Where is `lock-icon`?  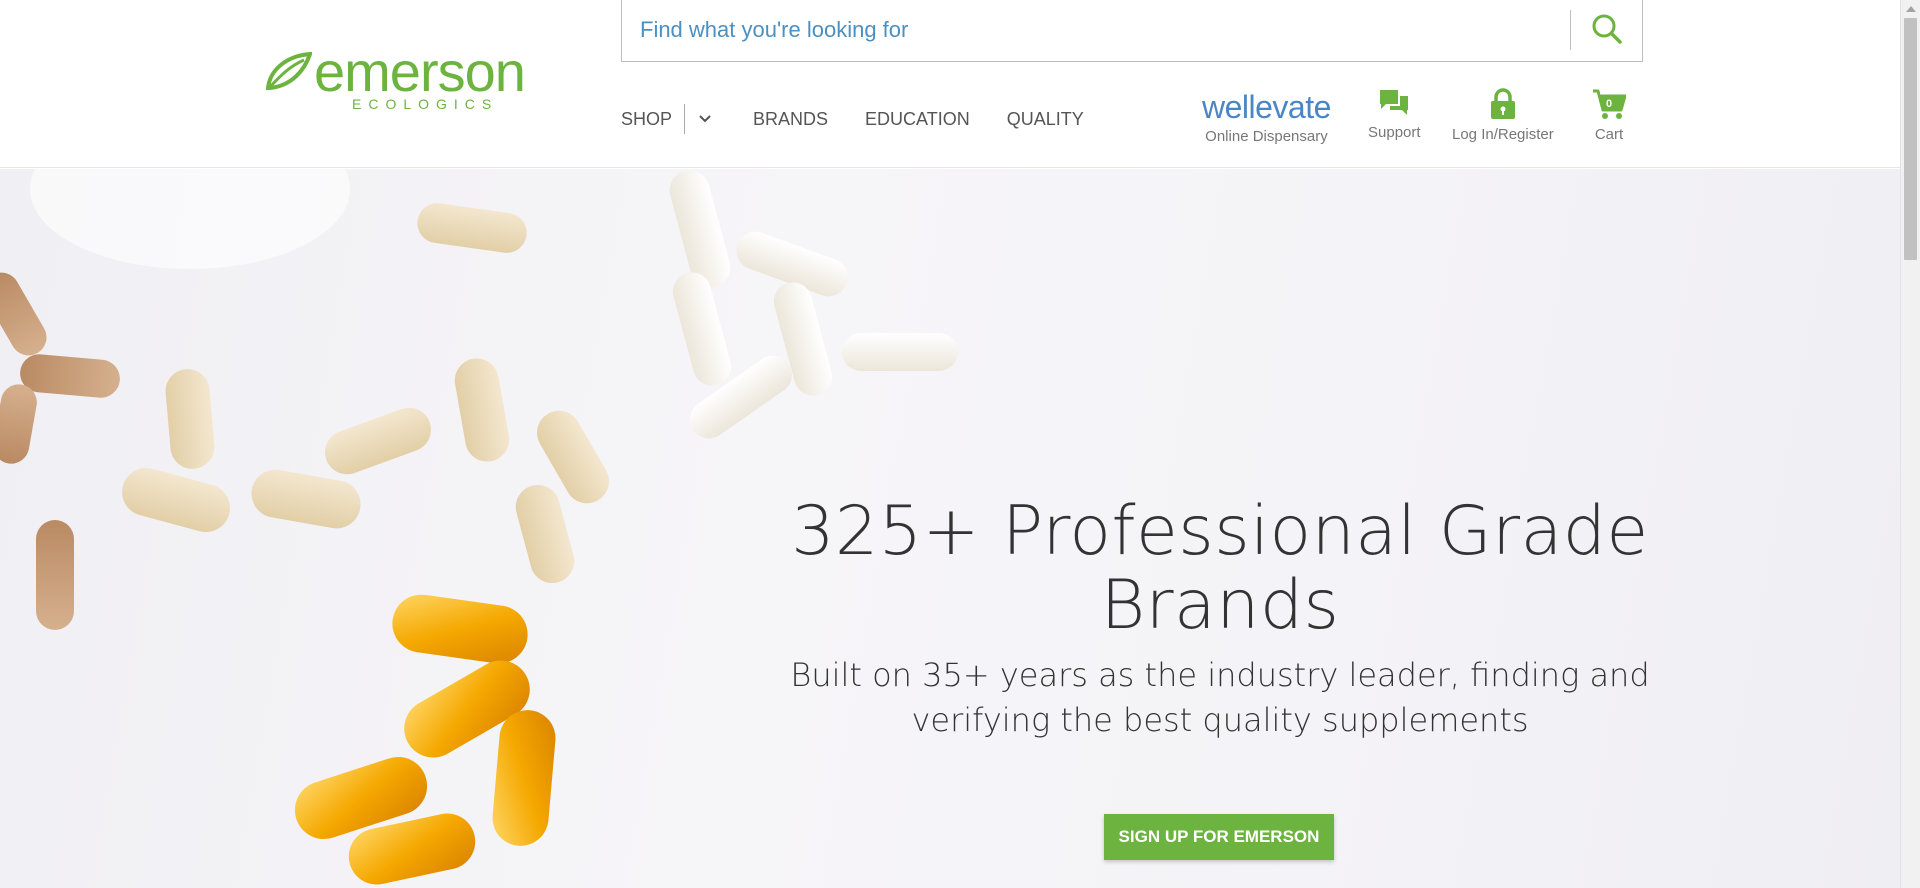 lock-icon is located at coordinates (1502, 103).